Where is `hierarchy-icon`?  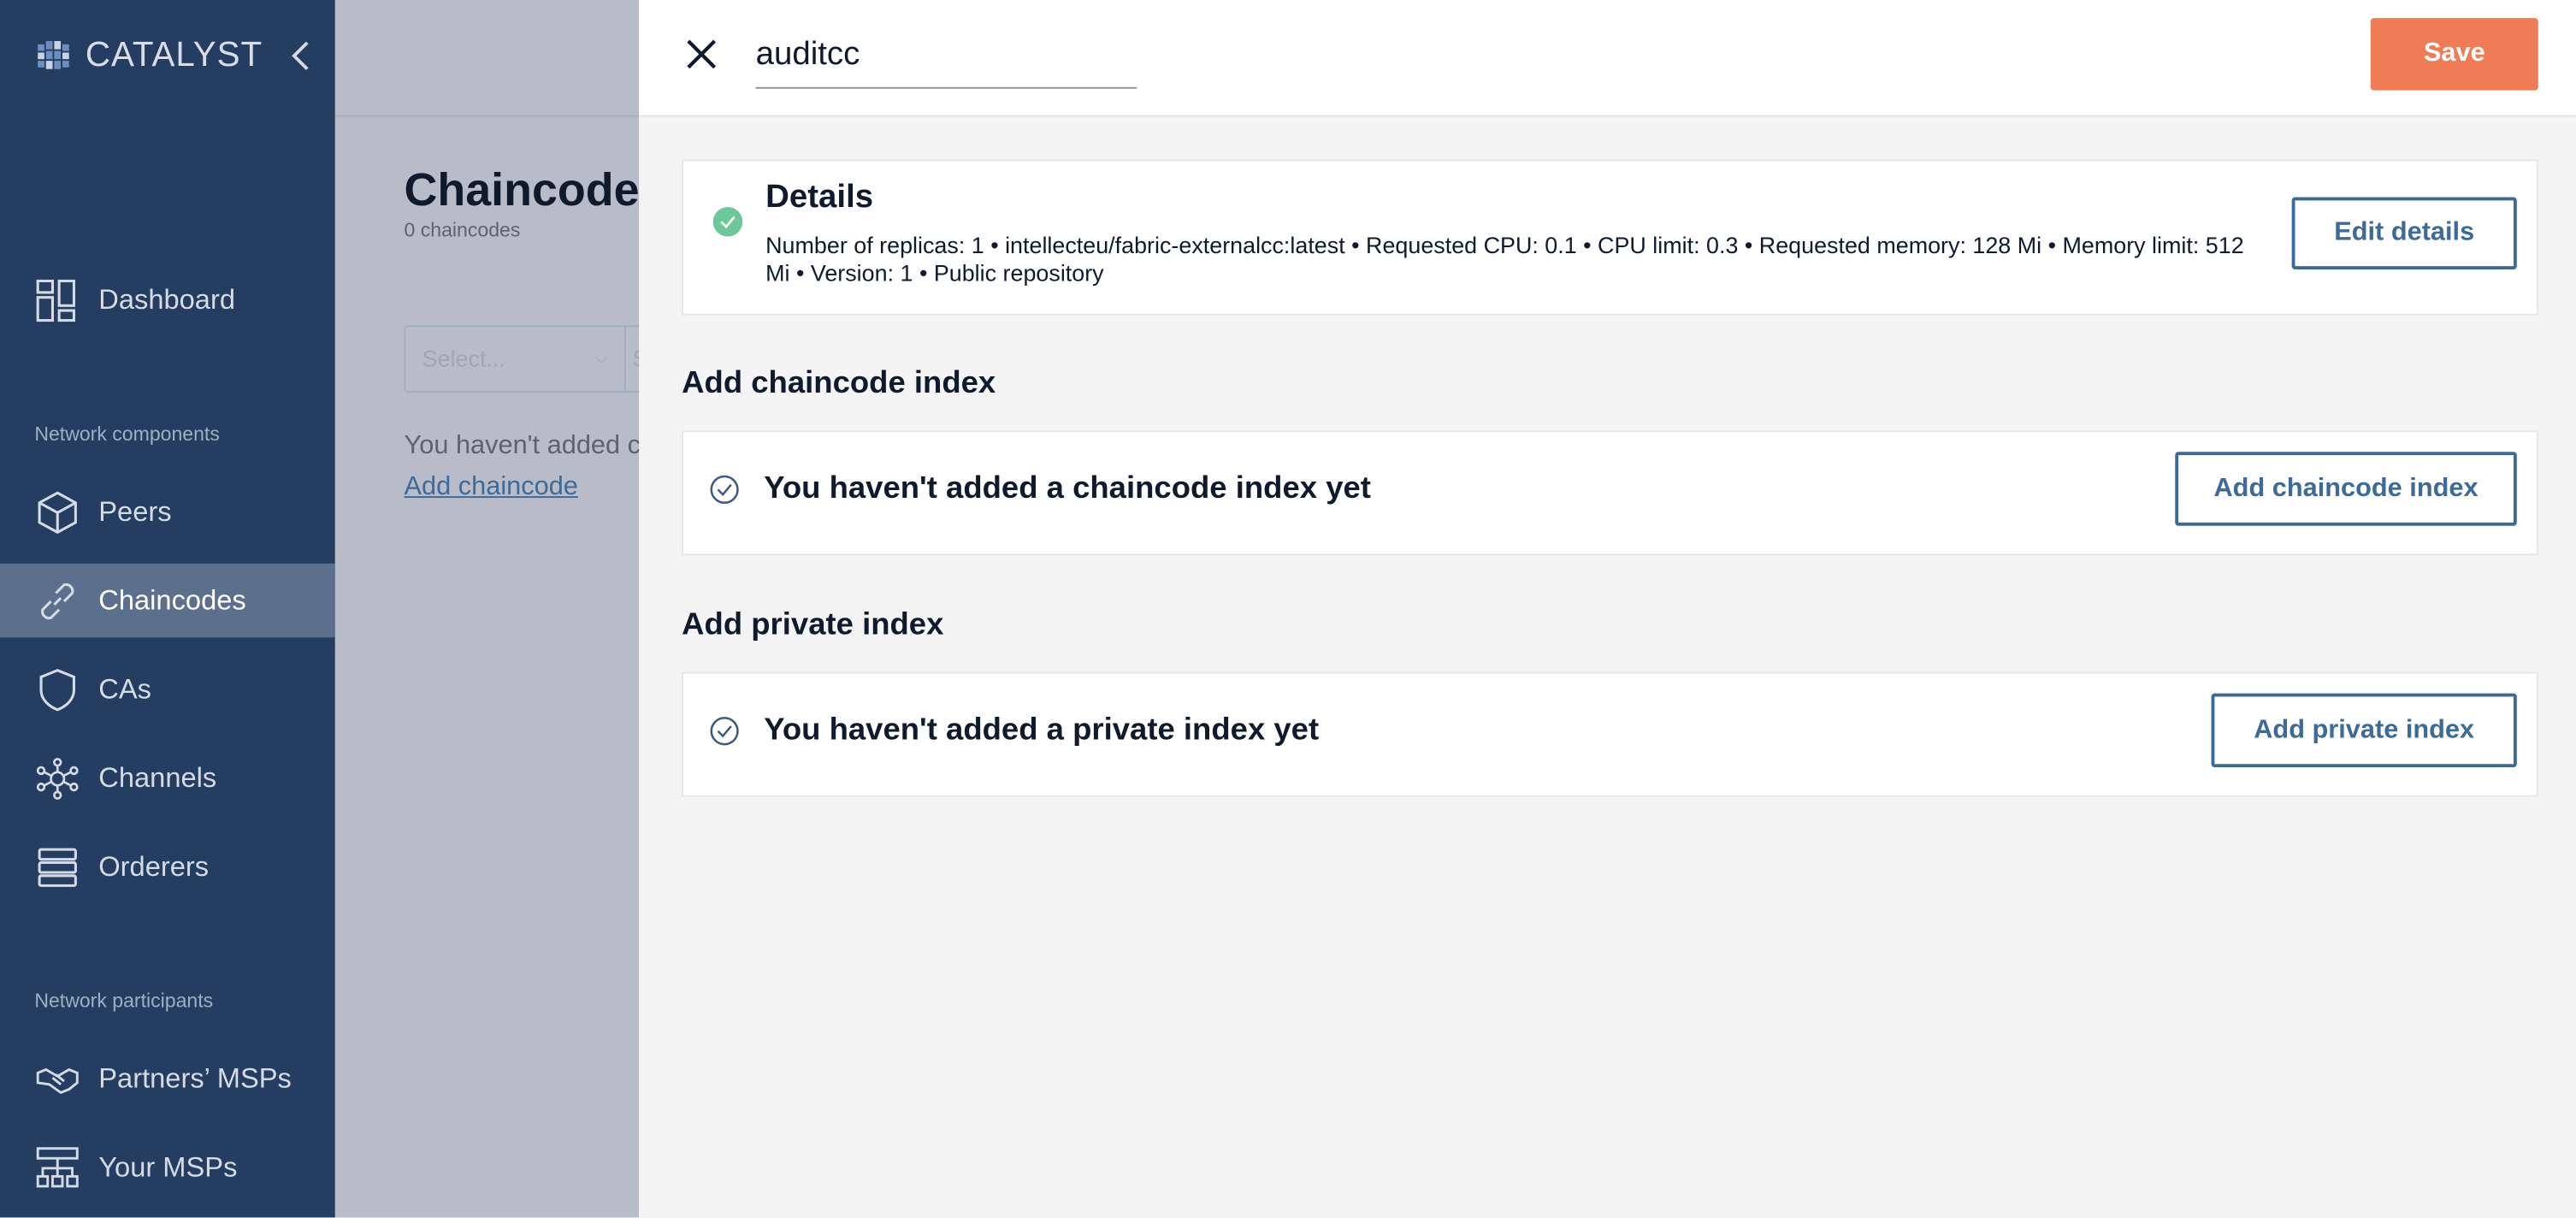
hierarchy-icon is located at coordinates (58, 1166).